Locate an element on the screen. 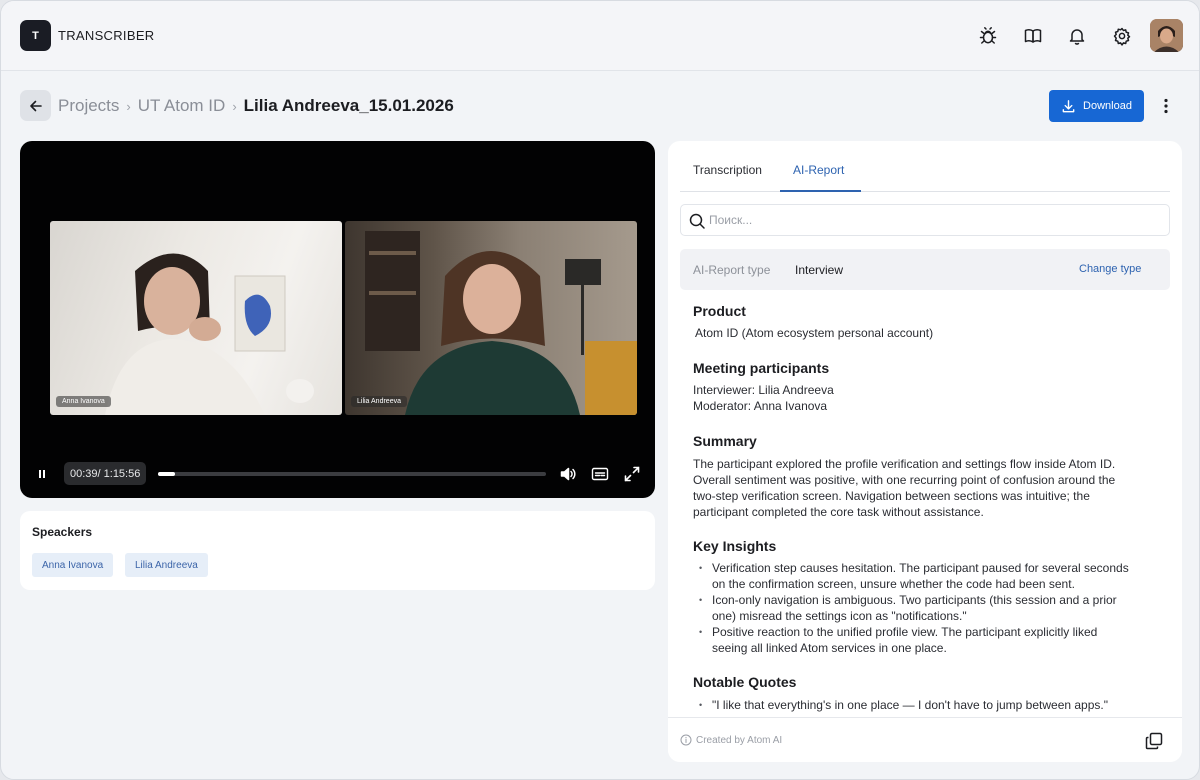 The height and width of the screenshot is (780, 1200). download-icon is located at coordinates (1068, 105).